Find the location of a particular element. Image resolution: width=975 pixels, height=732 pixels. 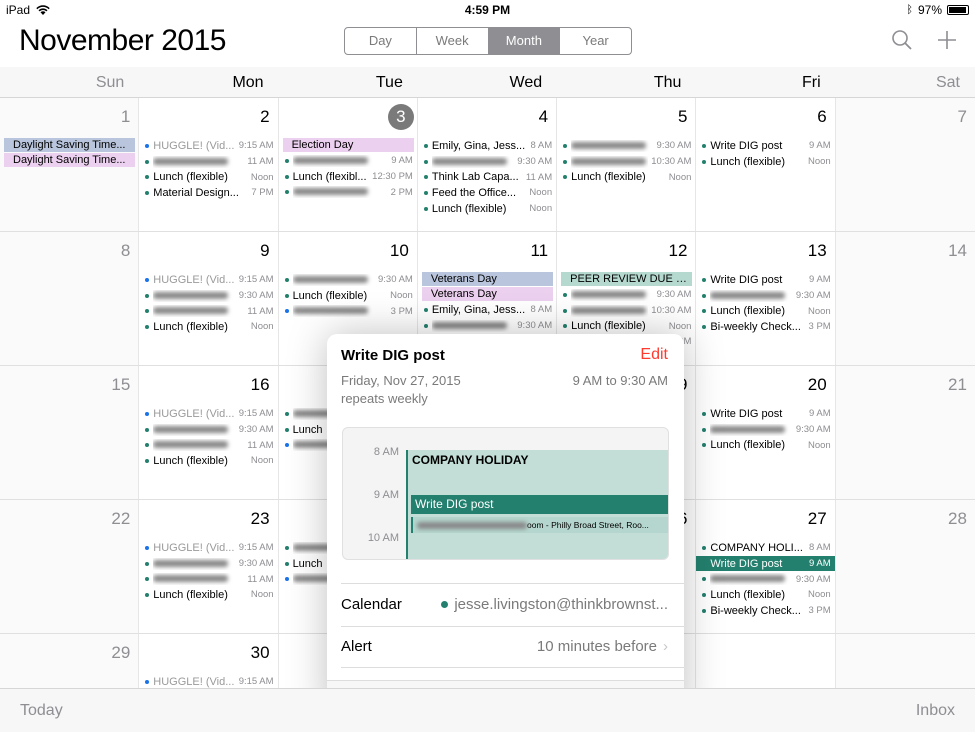

event-title: Write DIG post is located at coordinates (746, 563).